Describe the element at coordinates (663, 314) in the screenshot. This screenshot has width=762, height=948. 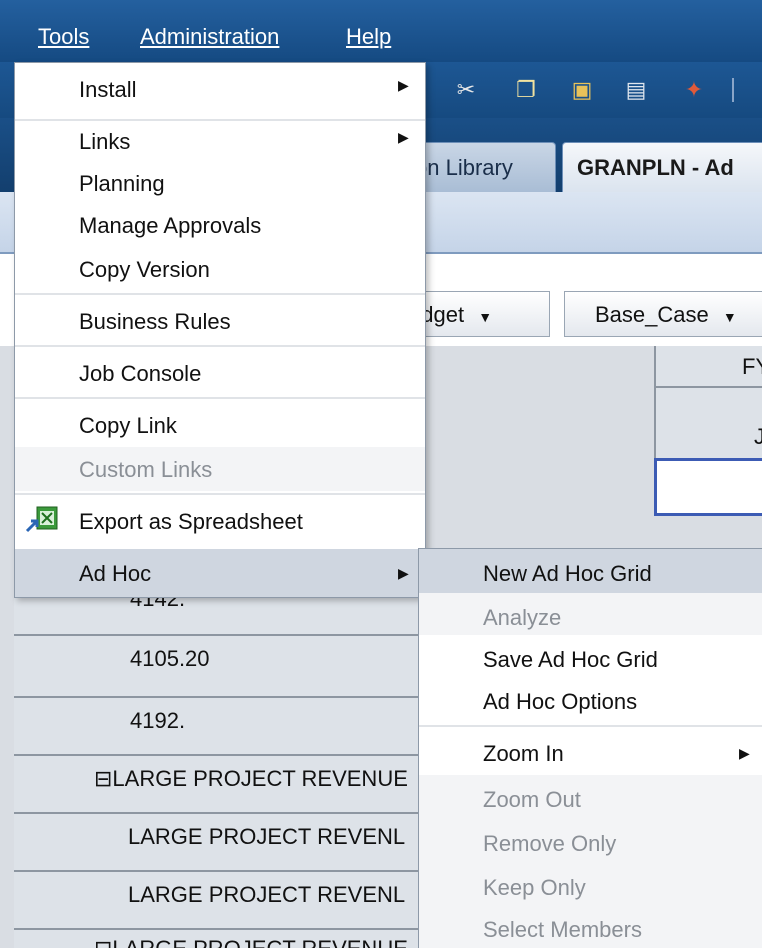
I see `pov-scenario-dropdown: Base_Case ▼` at that location.